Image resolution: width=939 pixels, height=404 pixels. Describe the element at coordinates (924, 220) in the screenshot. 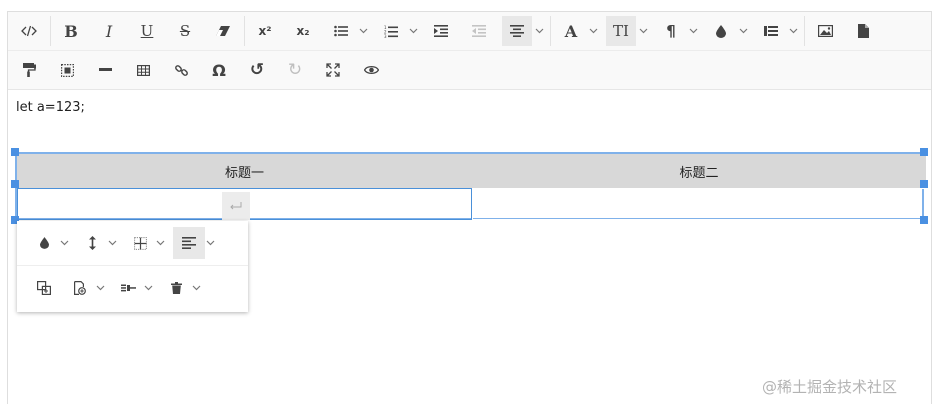

I see `resize-handle-bottom-right` at that location.